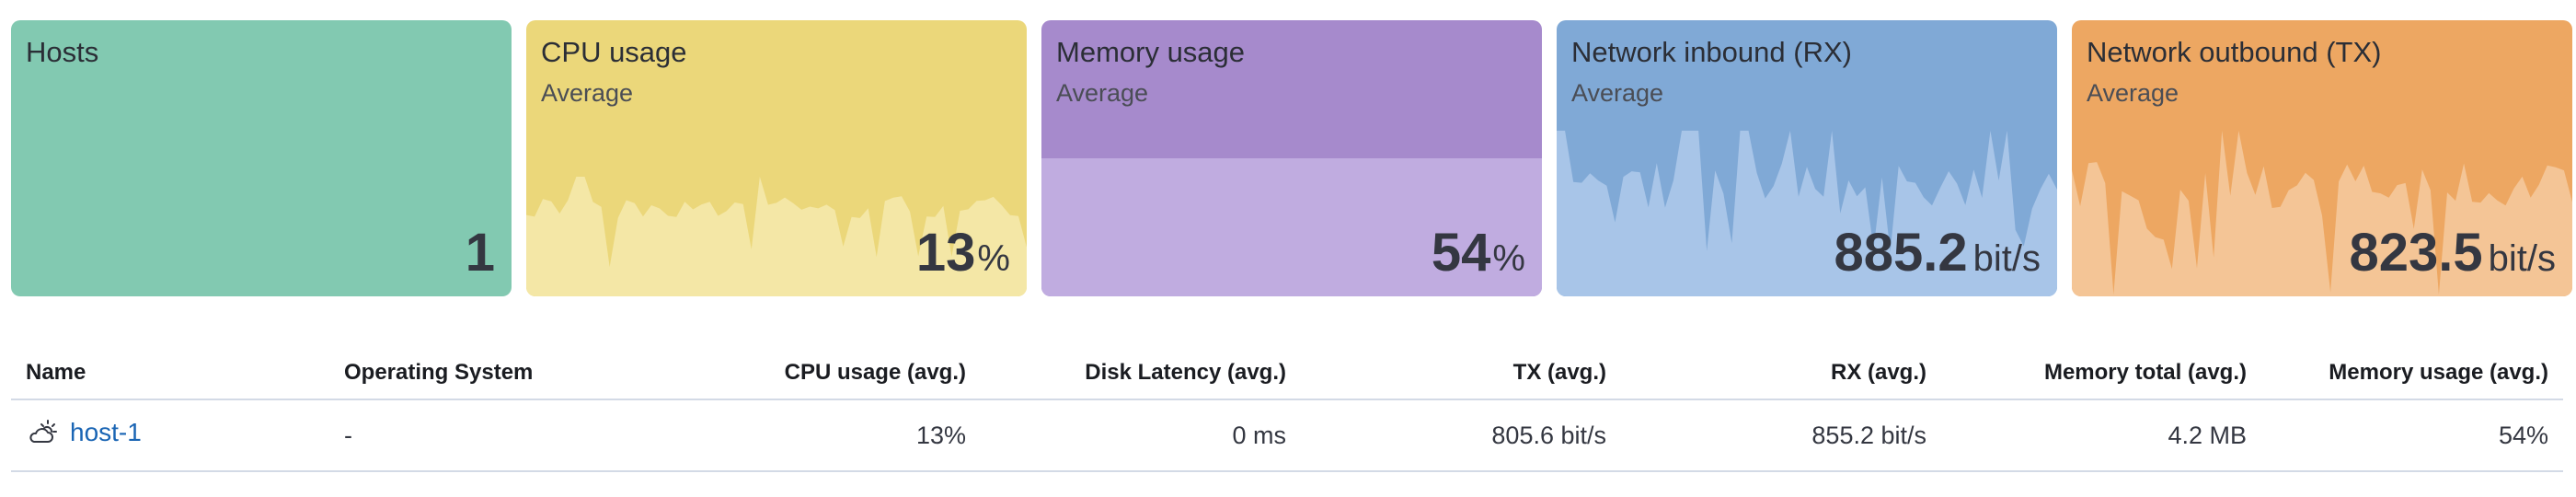 This screenshot has width=2576, height=497. What do you see at coordinates (1781, 435) in the screenshot?
I see `cell-rx: 855.2 bit/s` at bounding box center [1781, 435].